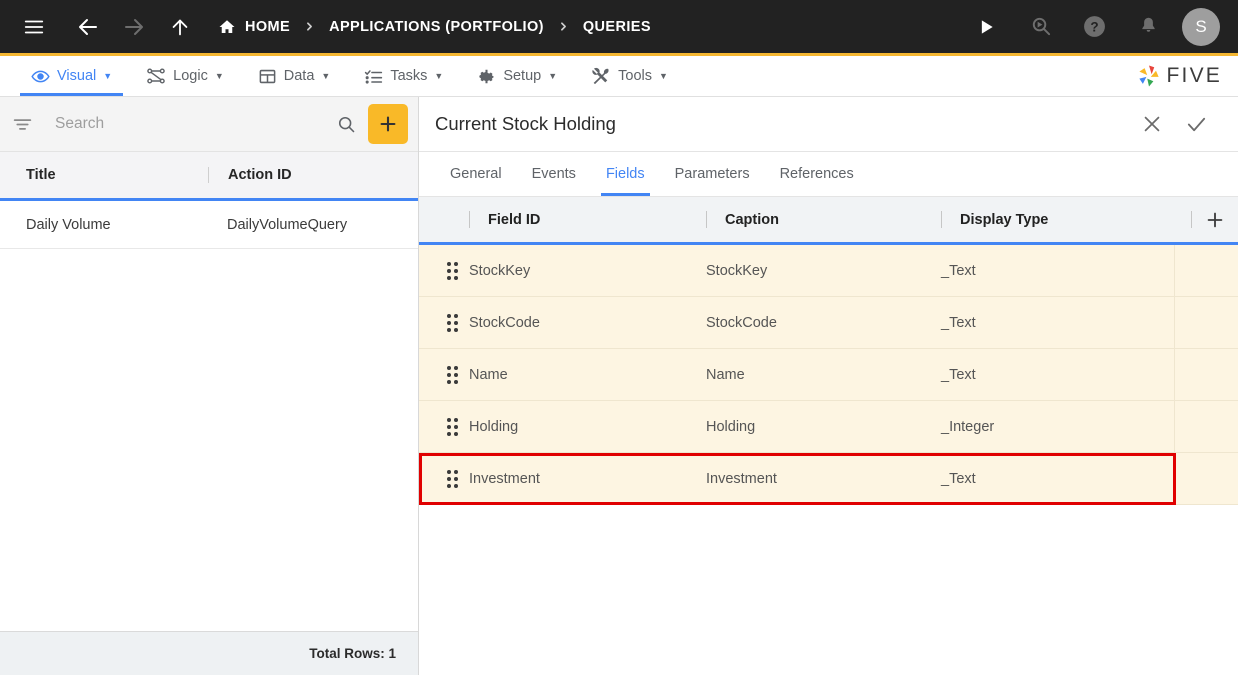 The width and height of the screenshot is (1238, 675). Describe the element at coordinates (828, 479) in the screenshot. I see `table-row-highlighted: Investment Investment _Text` at that location.